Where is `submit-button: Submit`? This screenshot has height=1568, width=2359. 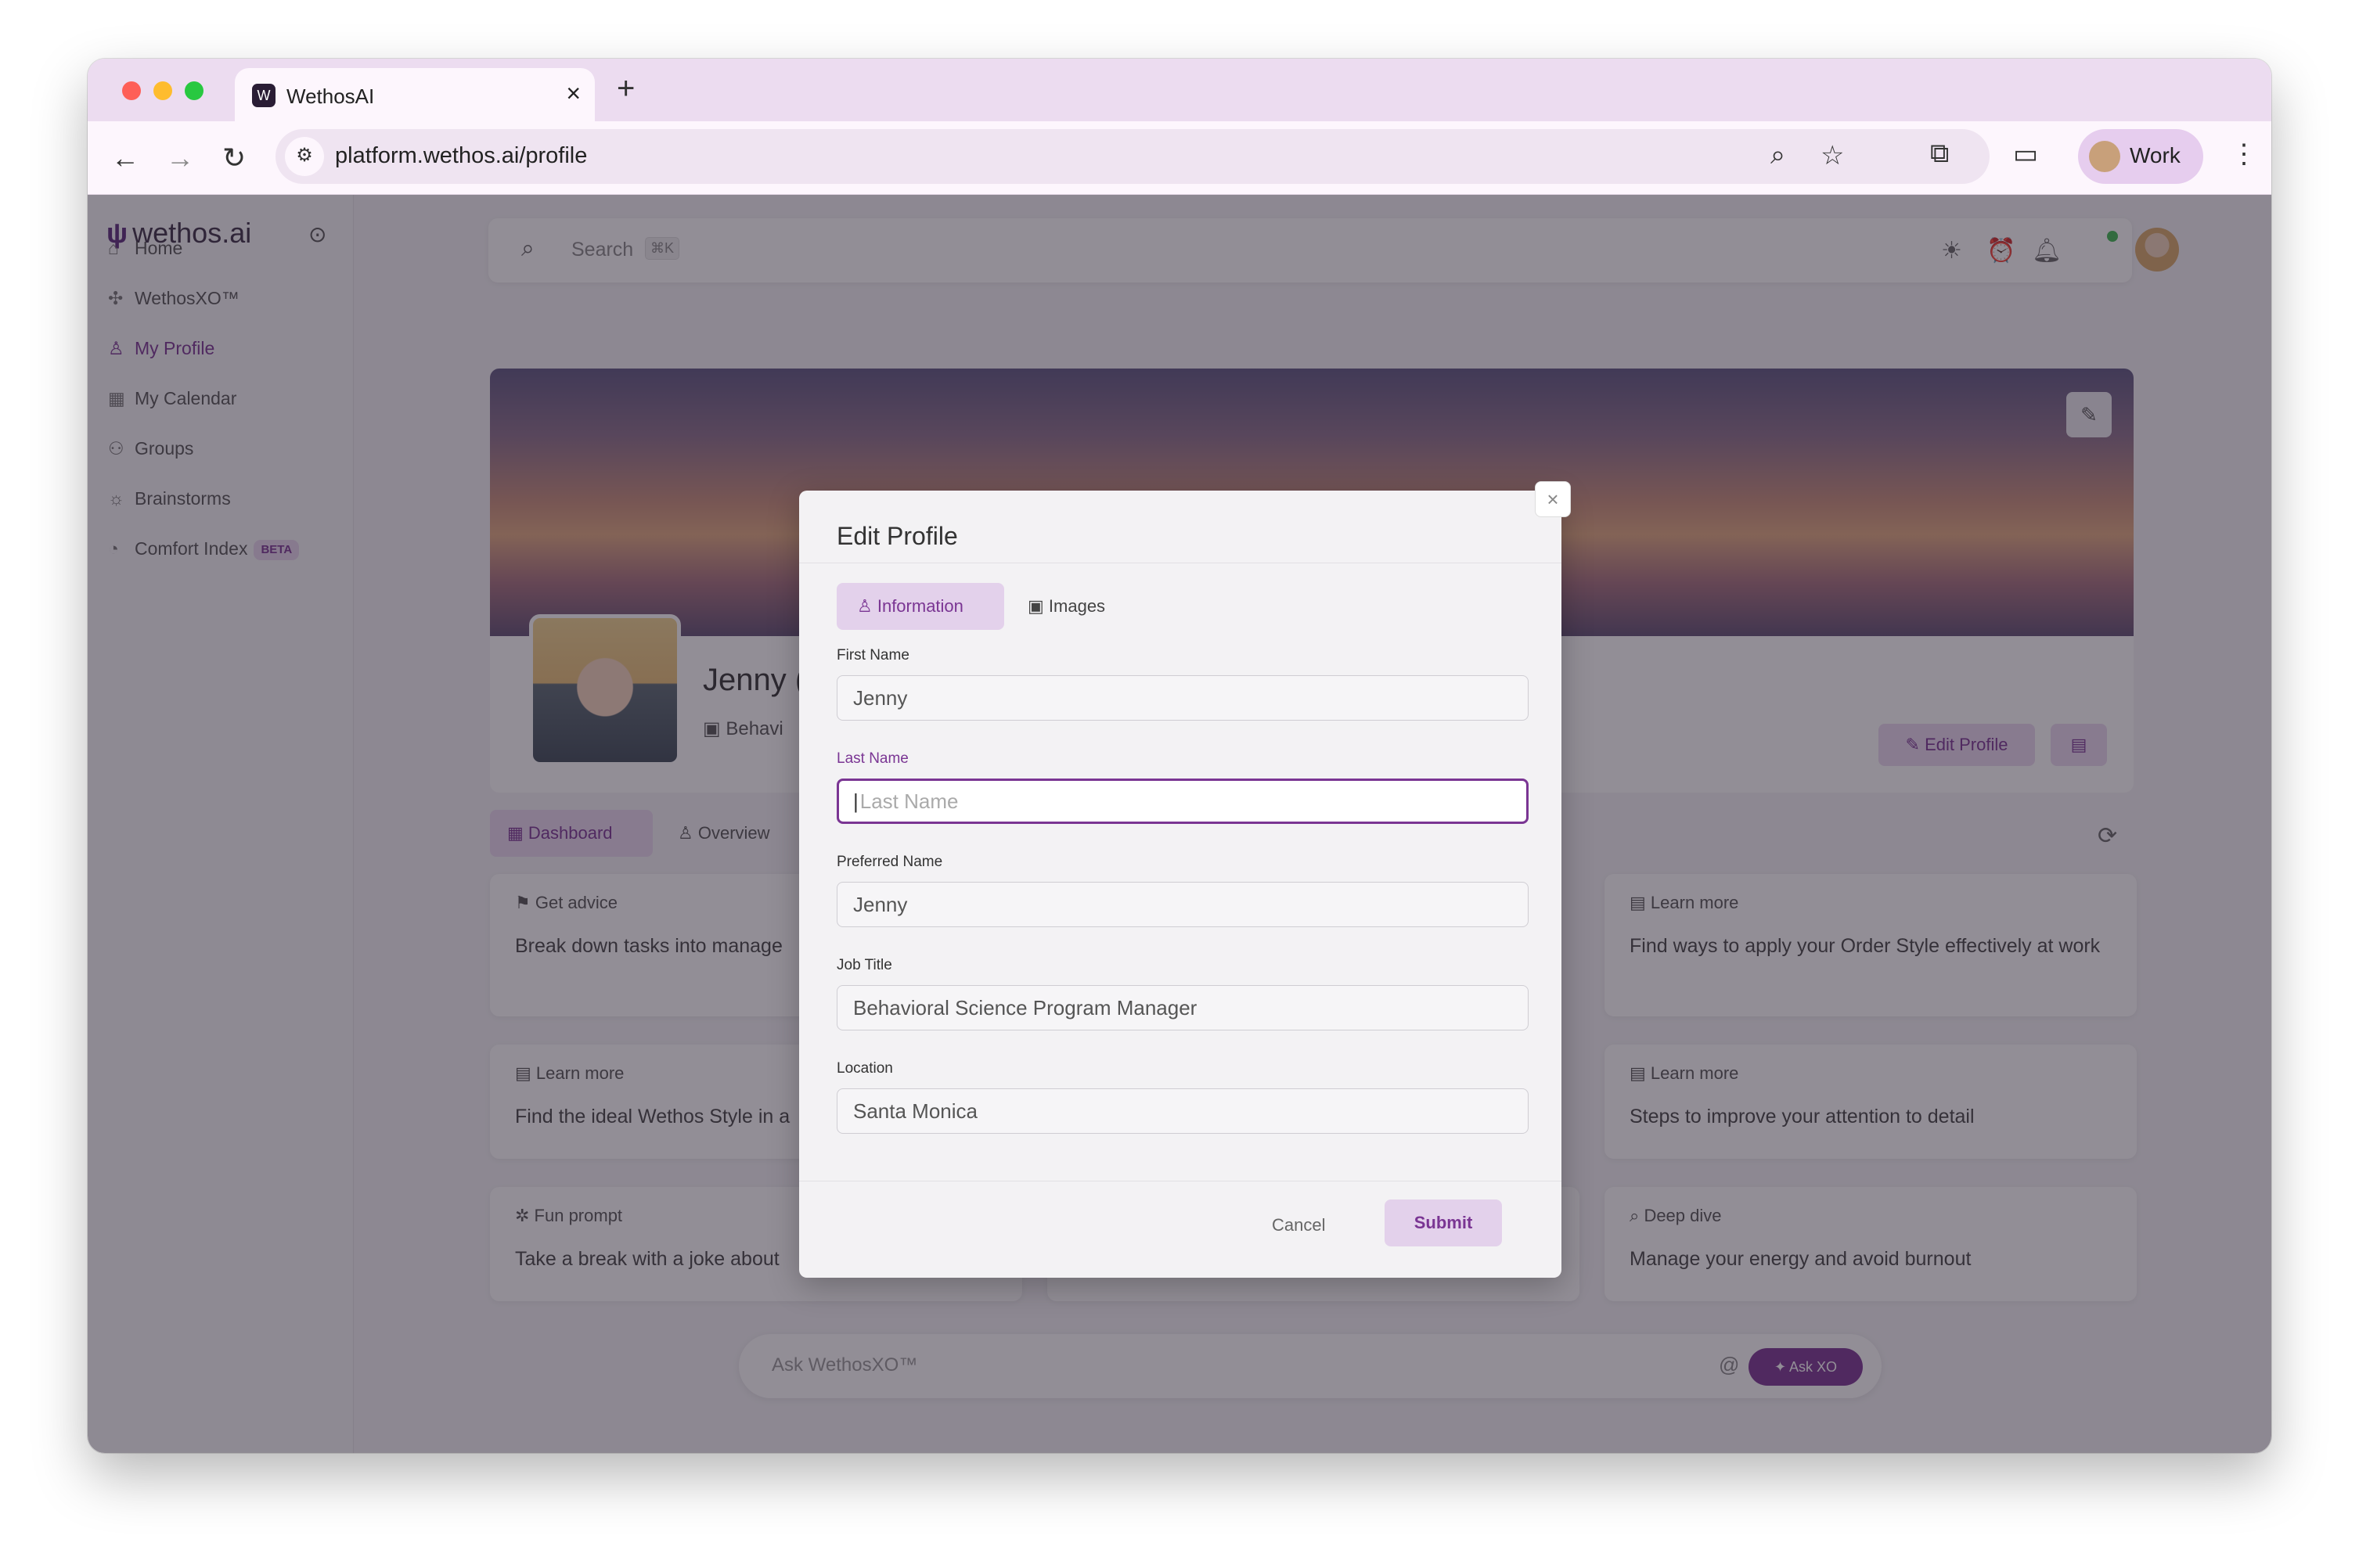 submit-button: Submit is located at coordinates (1443, 1223).